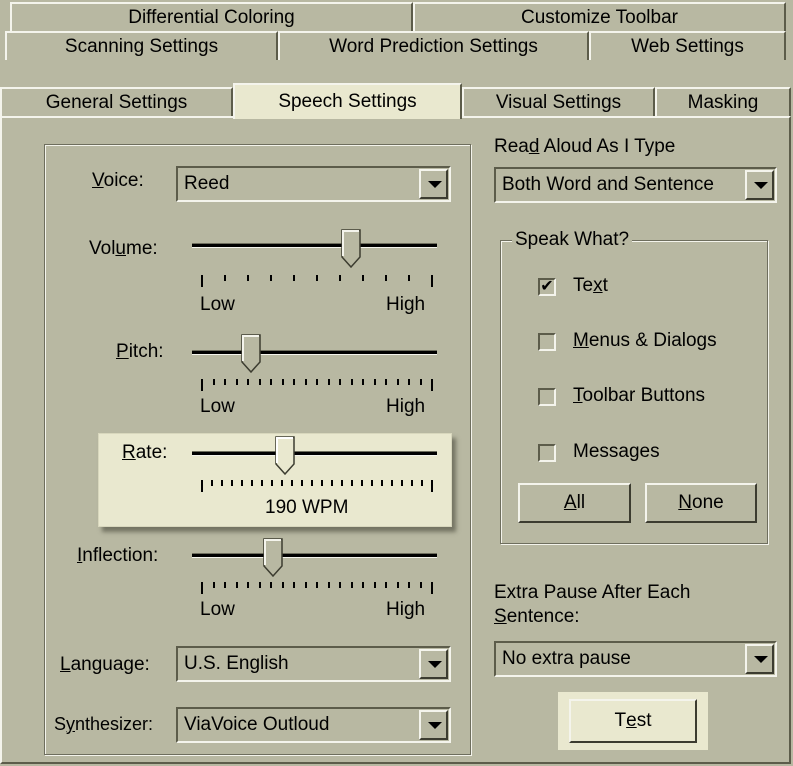 The image size is (793, 766). I want to click on text-checkbox-label: Text, so click(590, 285).